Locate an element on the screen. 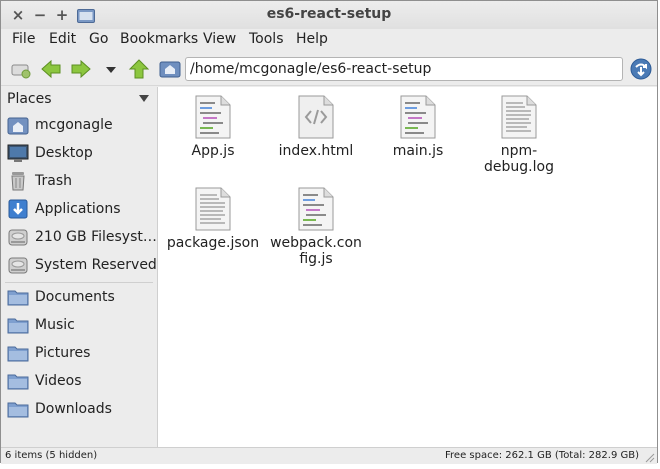  item-count-text: 6 items (5 hidden) is located at coordinates (51, 455).